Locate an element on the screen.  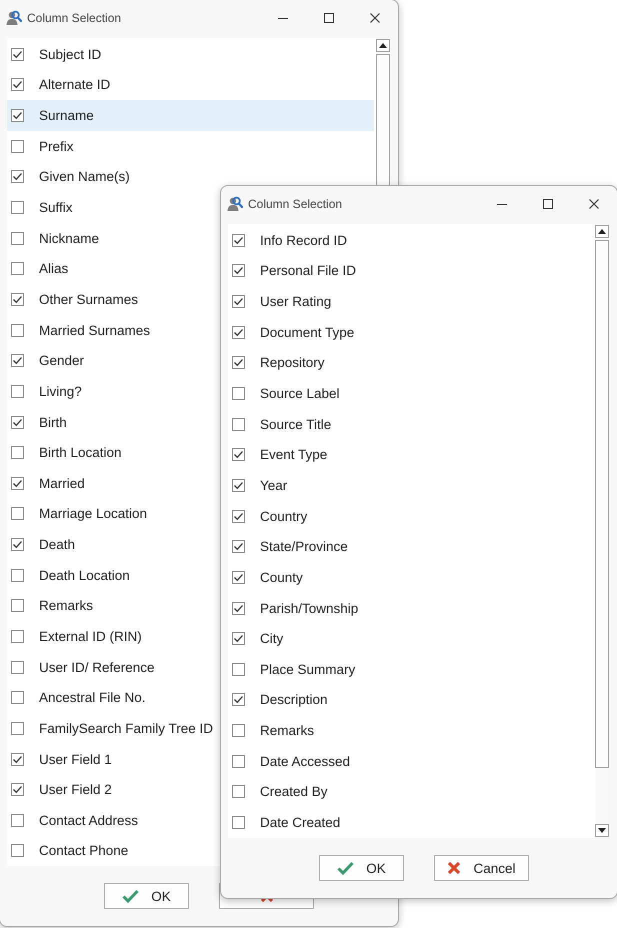
column-label: Contact Phone is located at coordinates (83, 850).